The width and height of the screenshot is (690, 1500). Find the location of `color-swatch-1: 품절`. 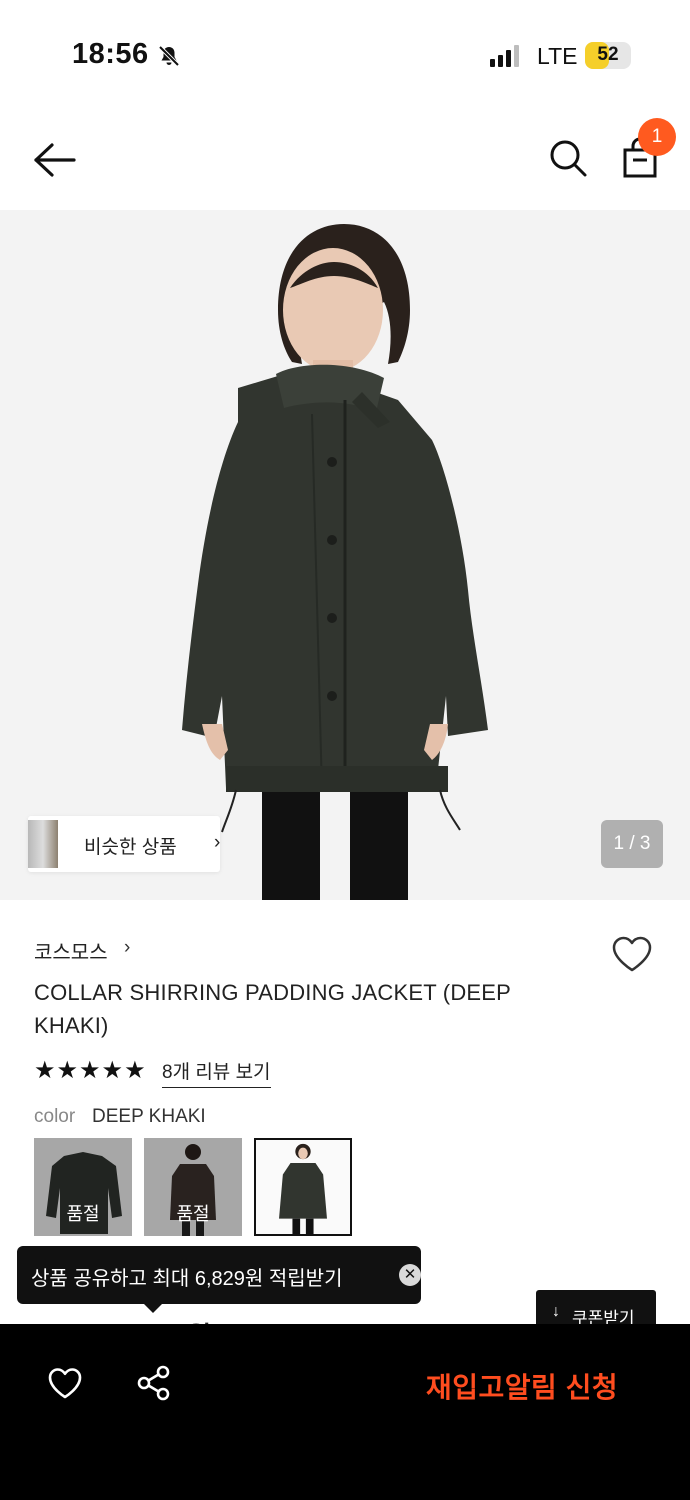

color-swatch-1: 품절 is located at coordinates (83, 1187).